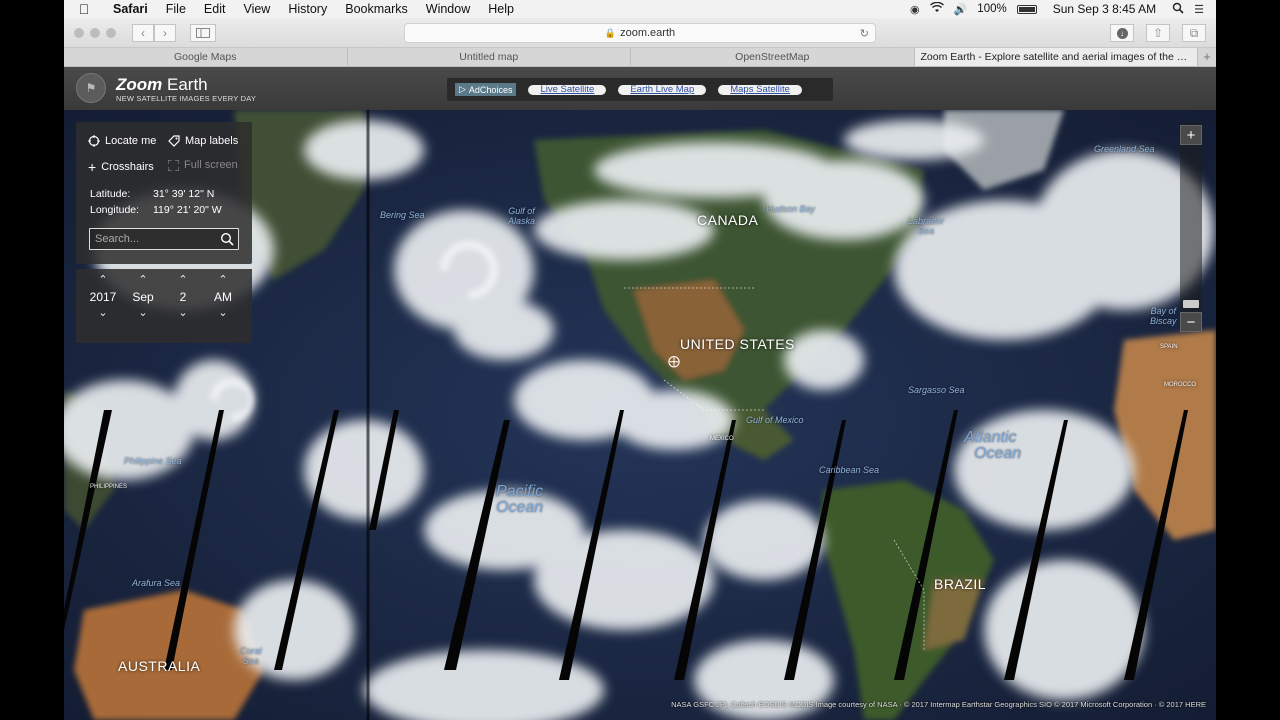 The height and width of the screenshot is (720, 1280). What do you see at coordinates (567, 89) in the screenshot?
I see `ad-link-live-satellite: Live Satellite` at bounding box center [567, 89].